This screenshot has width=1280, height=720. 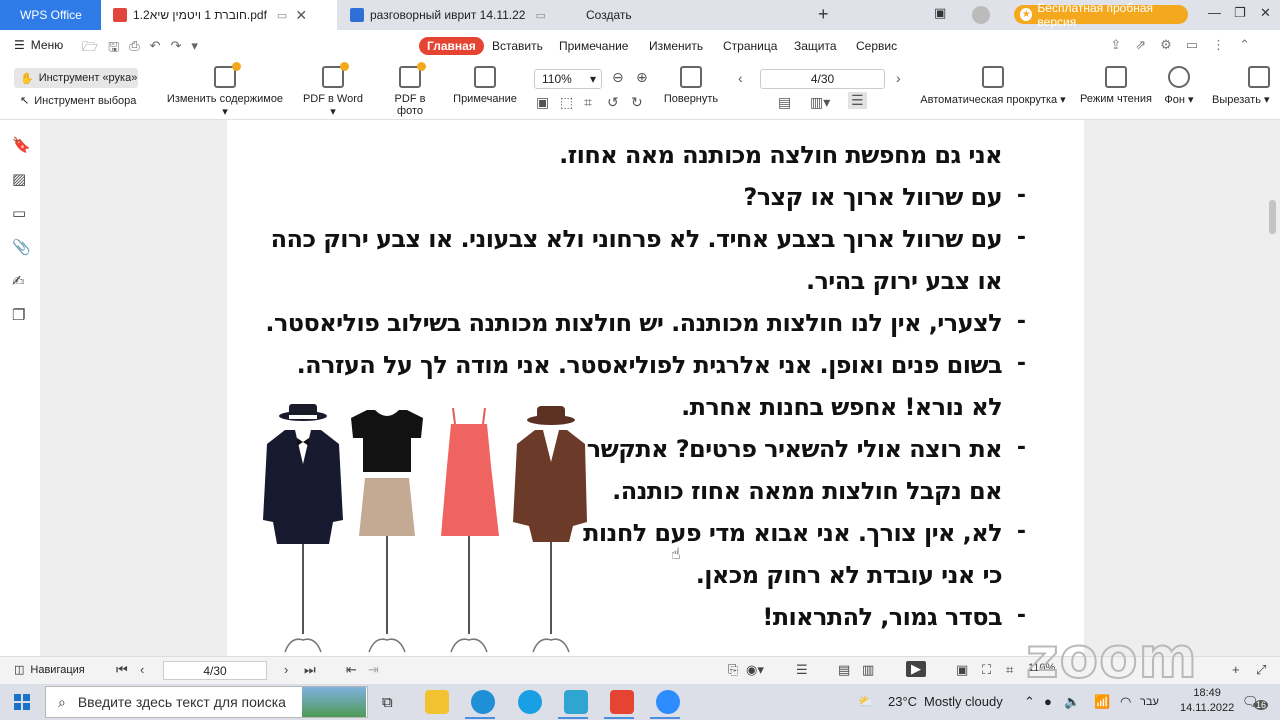 I want to click on edge-icon, so click(x=483, y=702).